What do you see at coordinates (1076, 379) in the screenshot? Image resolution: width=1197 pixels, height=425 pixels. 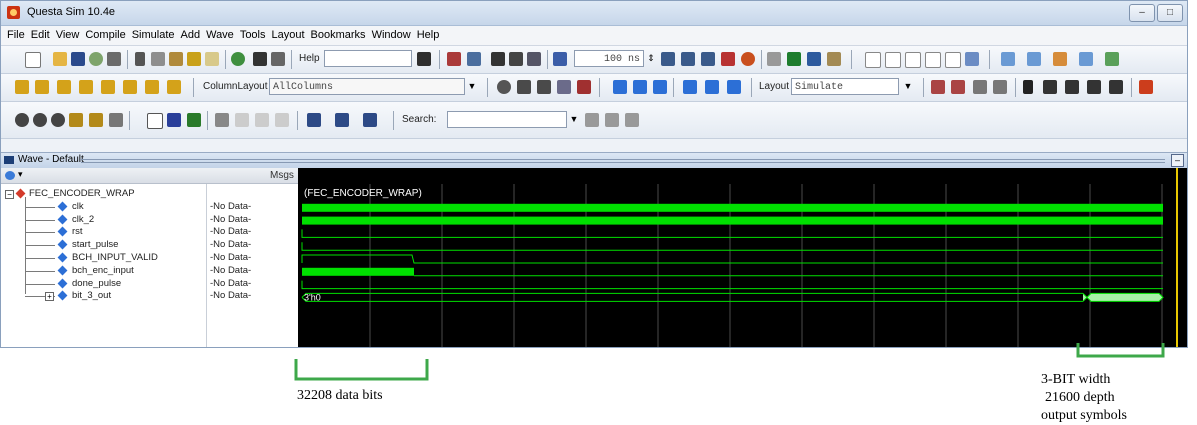 I see `output-annotation-width: 3-BIT width` at bounding box center [1076, 379].